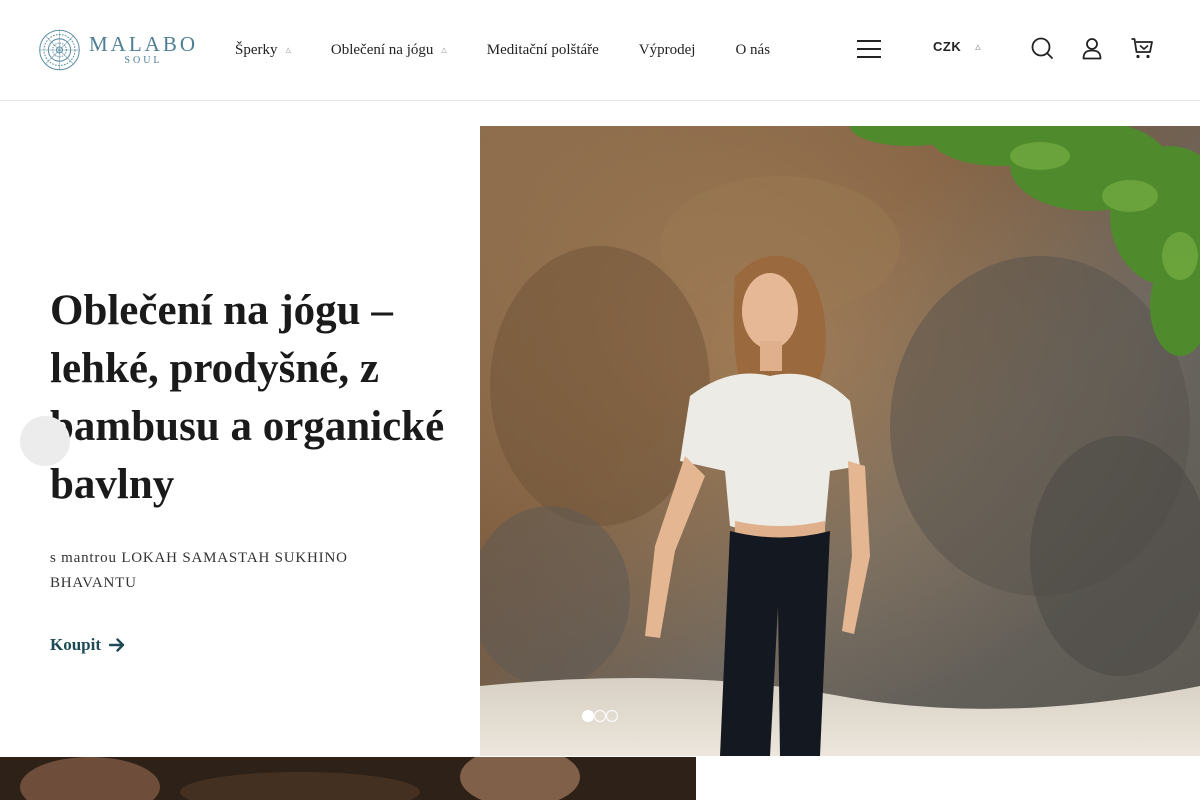  I want to click on buy-link-label: Koupit, so click(76, 644).